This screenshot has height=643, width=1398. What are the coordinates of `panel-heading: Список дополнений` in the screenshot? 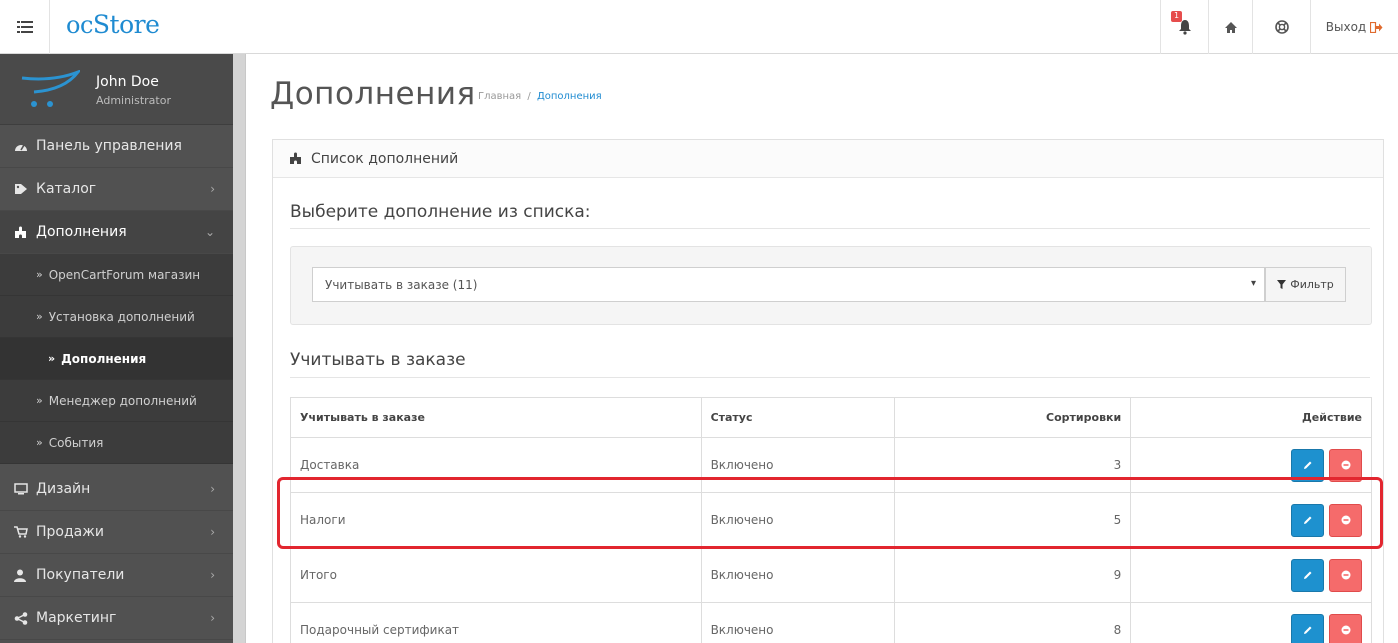 It's located at (828, 159).